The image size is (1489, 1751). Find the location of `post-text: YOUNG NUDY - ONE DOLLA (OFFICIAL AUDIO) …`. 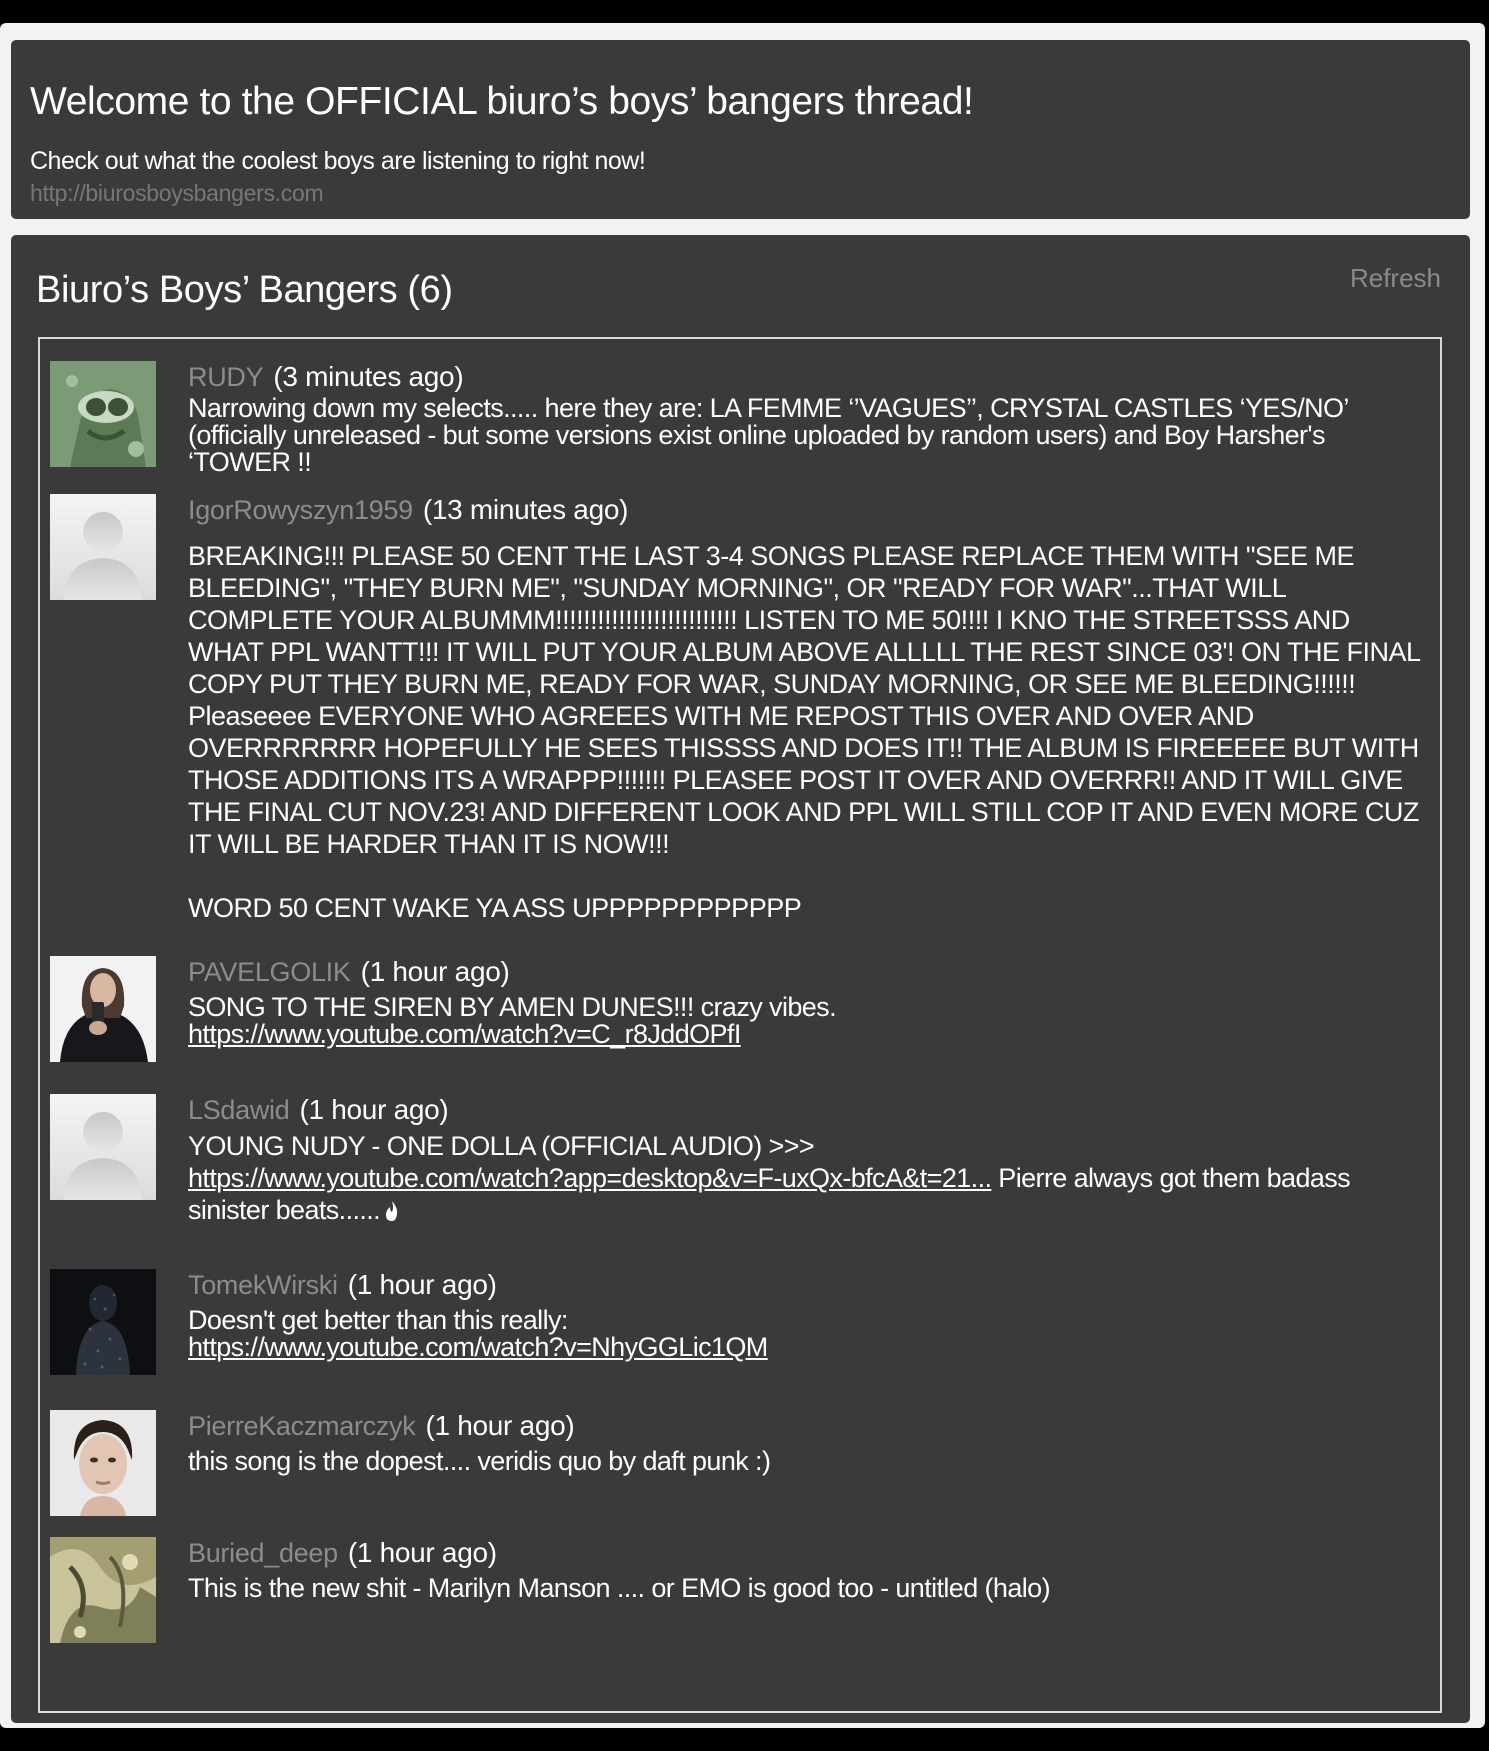

post-text: YOUNG NUDY - ONE DOLLA (OFFICIAL AUDIO) … is located at coordinates (807, 1178).